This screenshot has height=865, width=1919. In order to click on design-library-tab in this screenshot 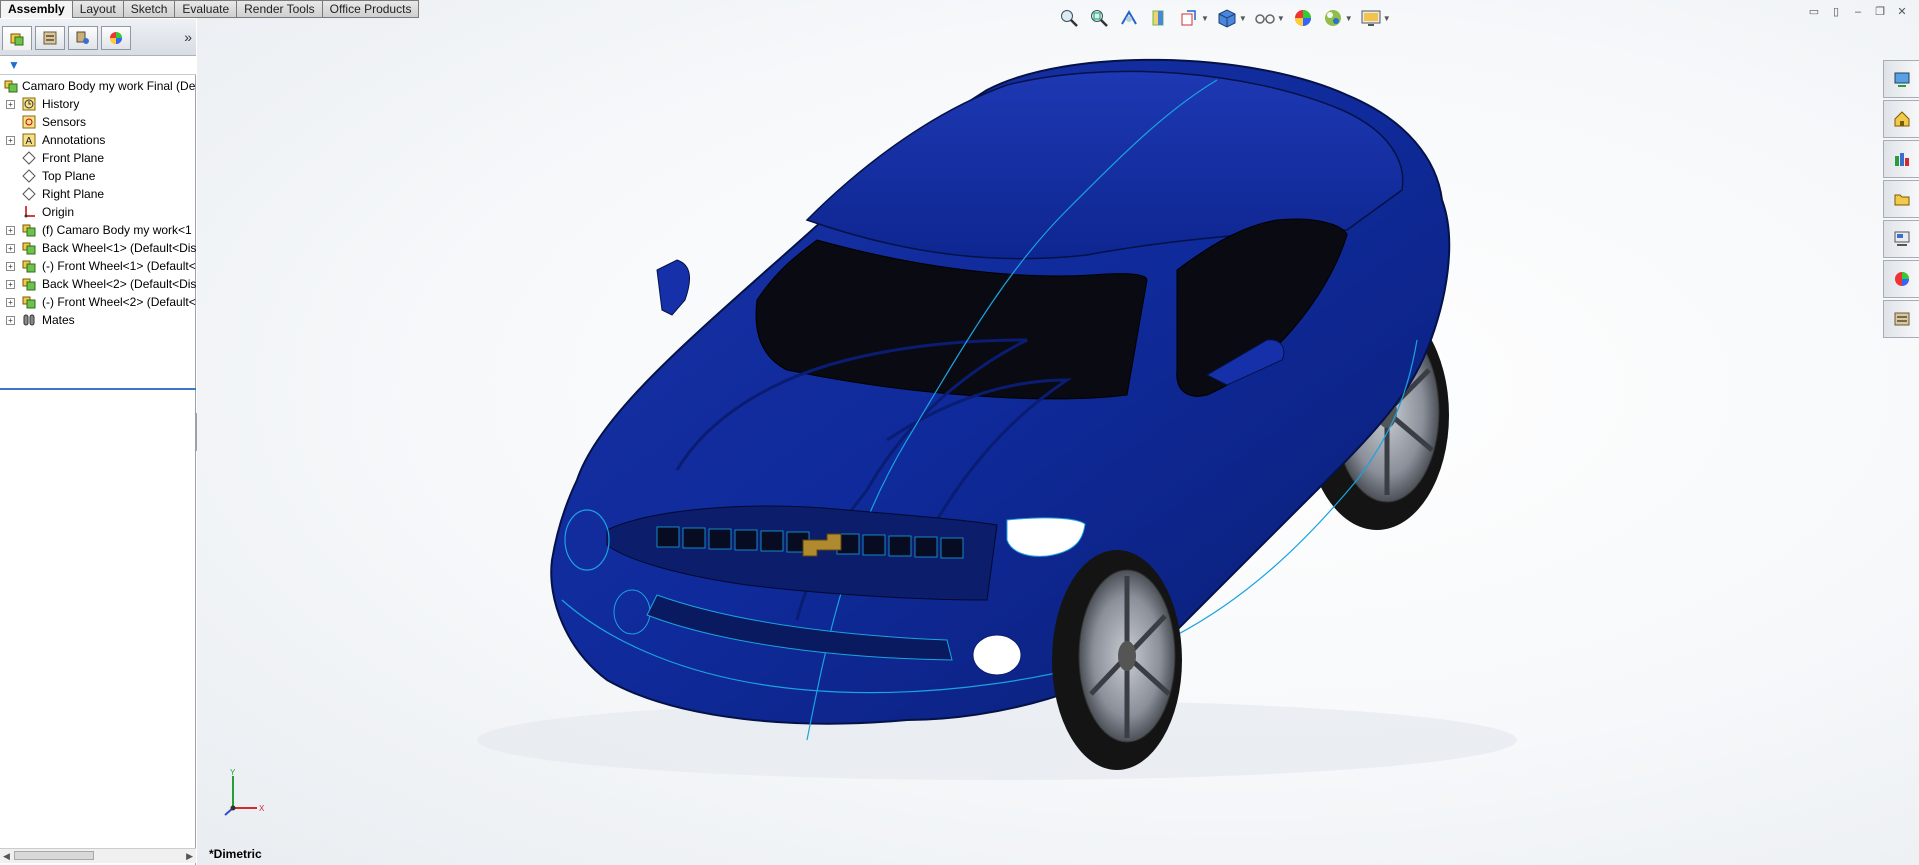, I will do `click(1901, 119)`.